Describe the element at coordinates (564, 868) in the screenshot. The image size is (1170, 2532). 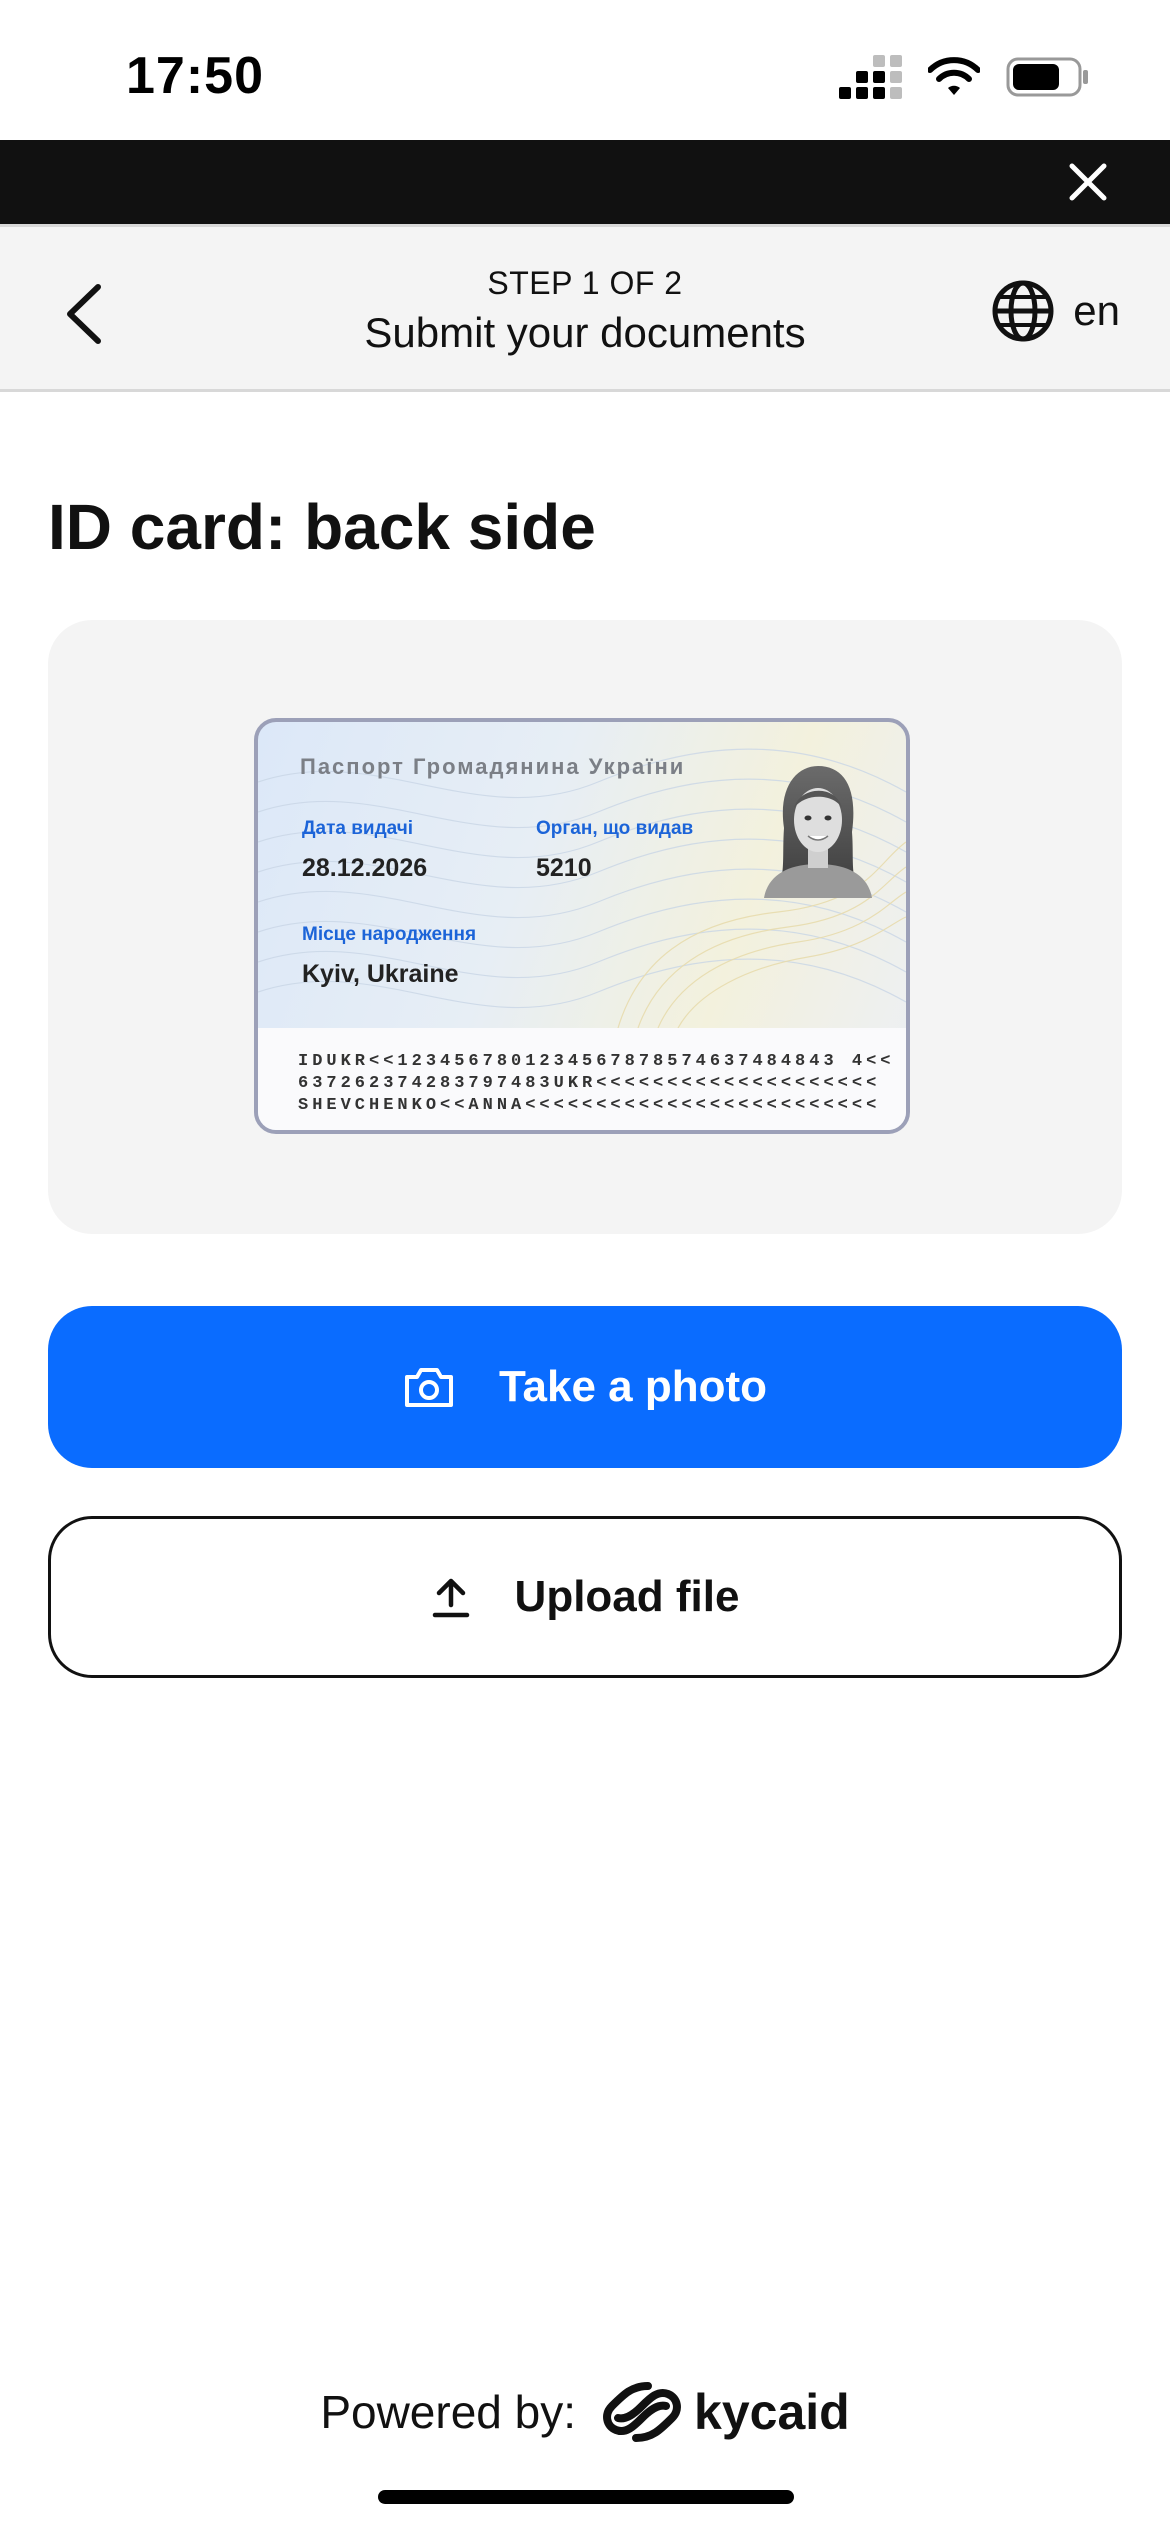
I see `authority-value: 5210` at that location.